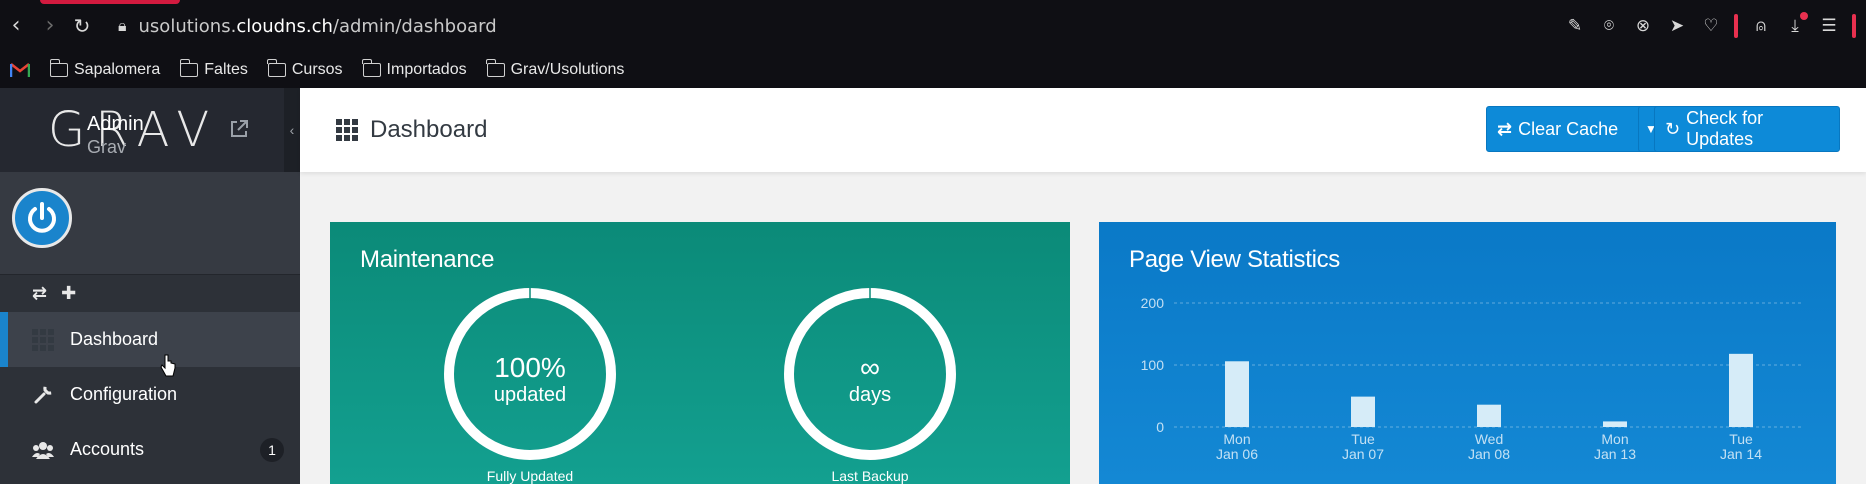 Image resolution: width=1866 pixels, height=484 pixels. Describe the element at coordinates (530, 367) in the screenshot. I see `updated-percent: 100%` at that location.